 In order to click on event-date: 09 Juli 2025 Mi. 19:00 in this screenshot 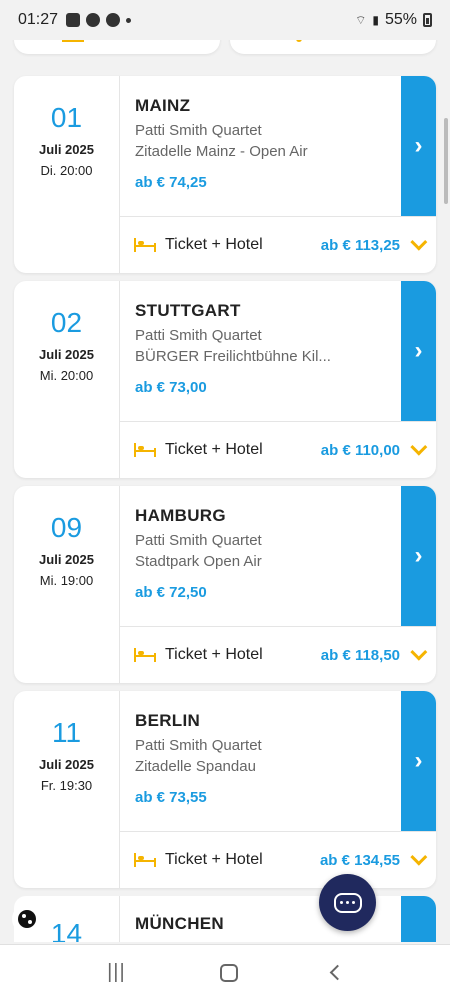, I will do `click(67, 584)`.